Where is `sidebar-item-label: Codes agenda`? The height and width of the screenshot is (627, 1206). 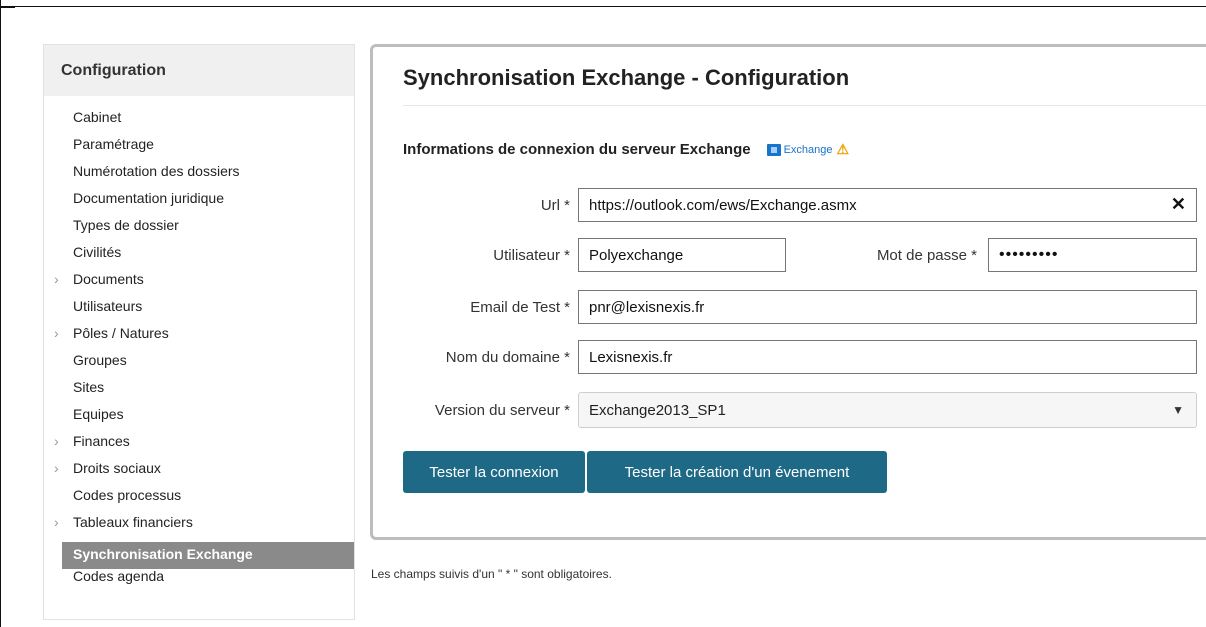 sidebar-item-label: Codes agenda is located at coordinates (119, 576).